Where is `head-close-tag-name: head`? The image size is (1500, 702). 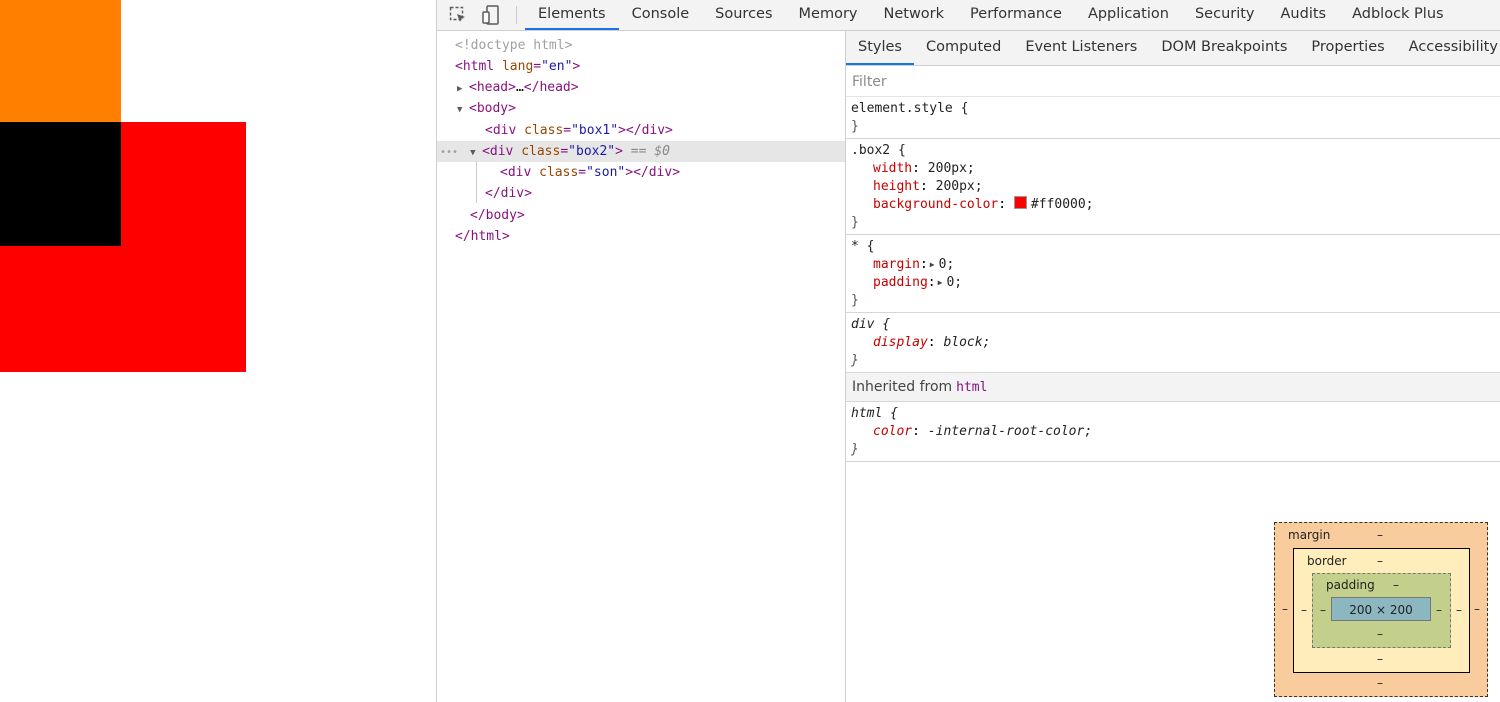 head-close-tag-name: head is located at coordinates (555, 87).